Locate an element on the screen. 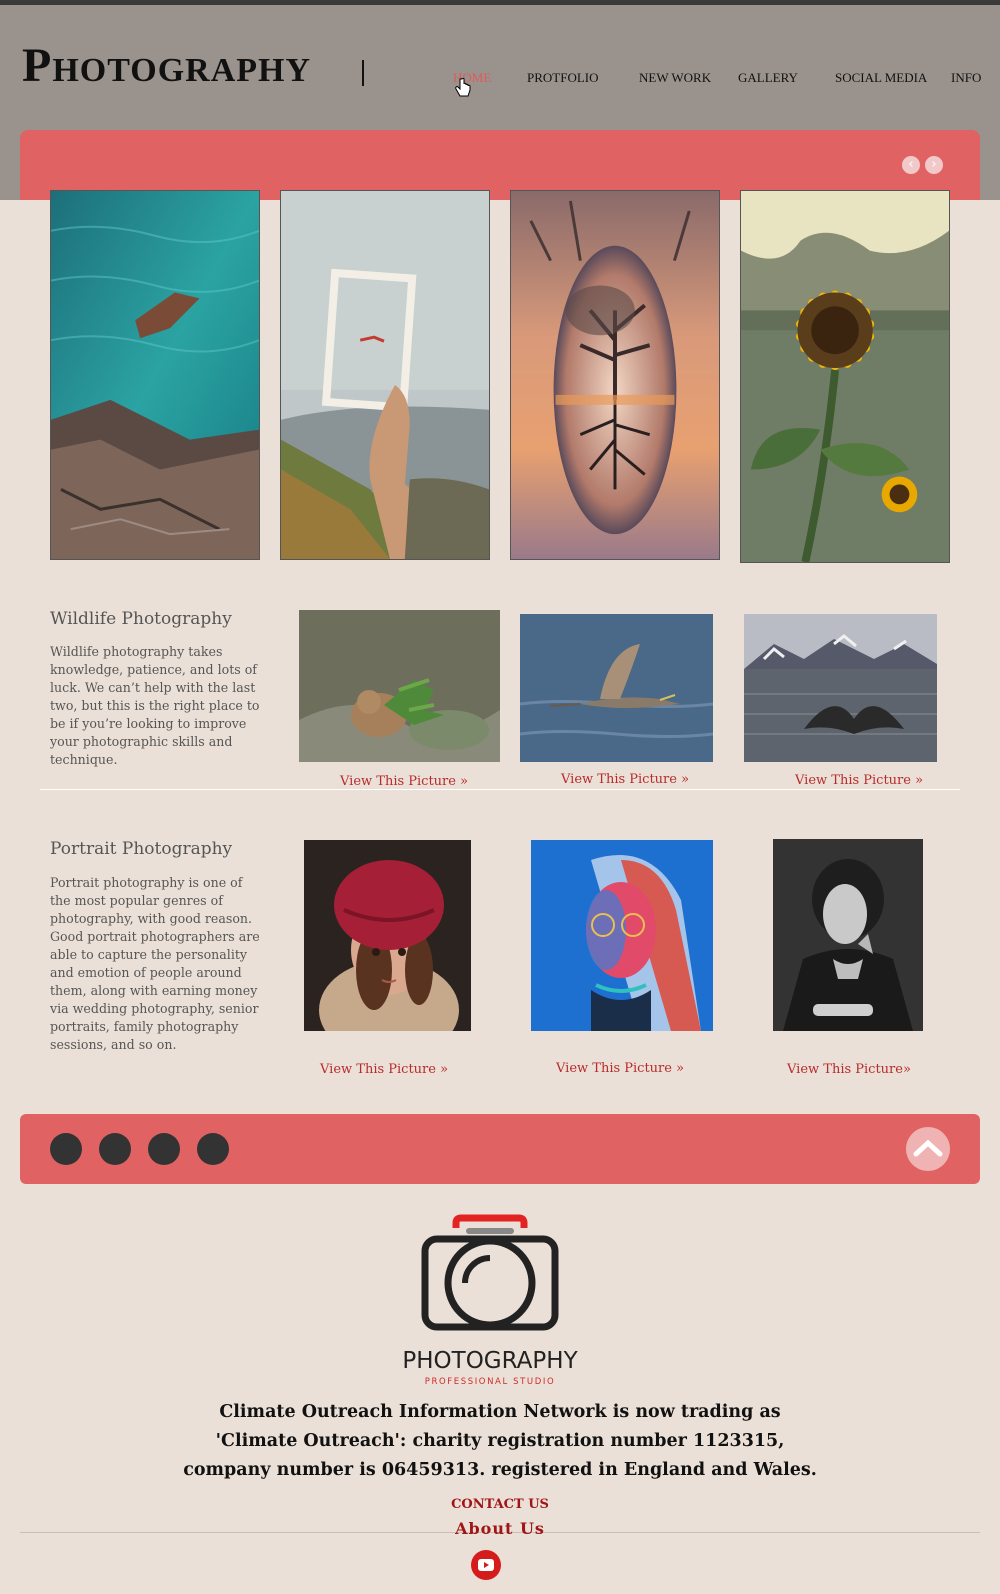 The image size is (1000, 1594). whale-tail-photo is located at coordinates (840, 688).